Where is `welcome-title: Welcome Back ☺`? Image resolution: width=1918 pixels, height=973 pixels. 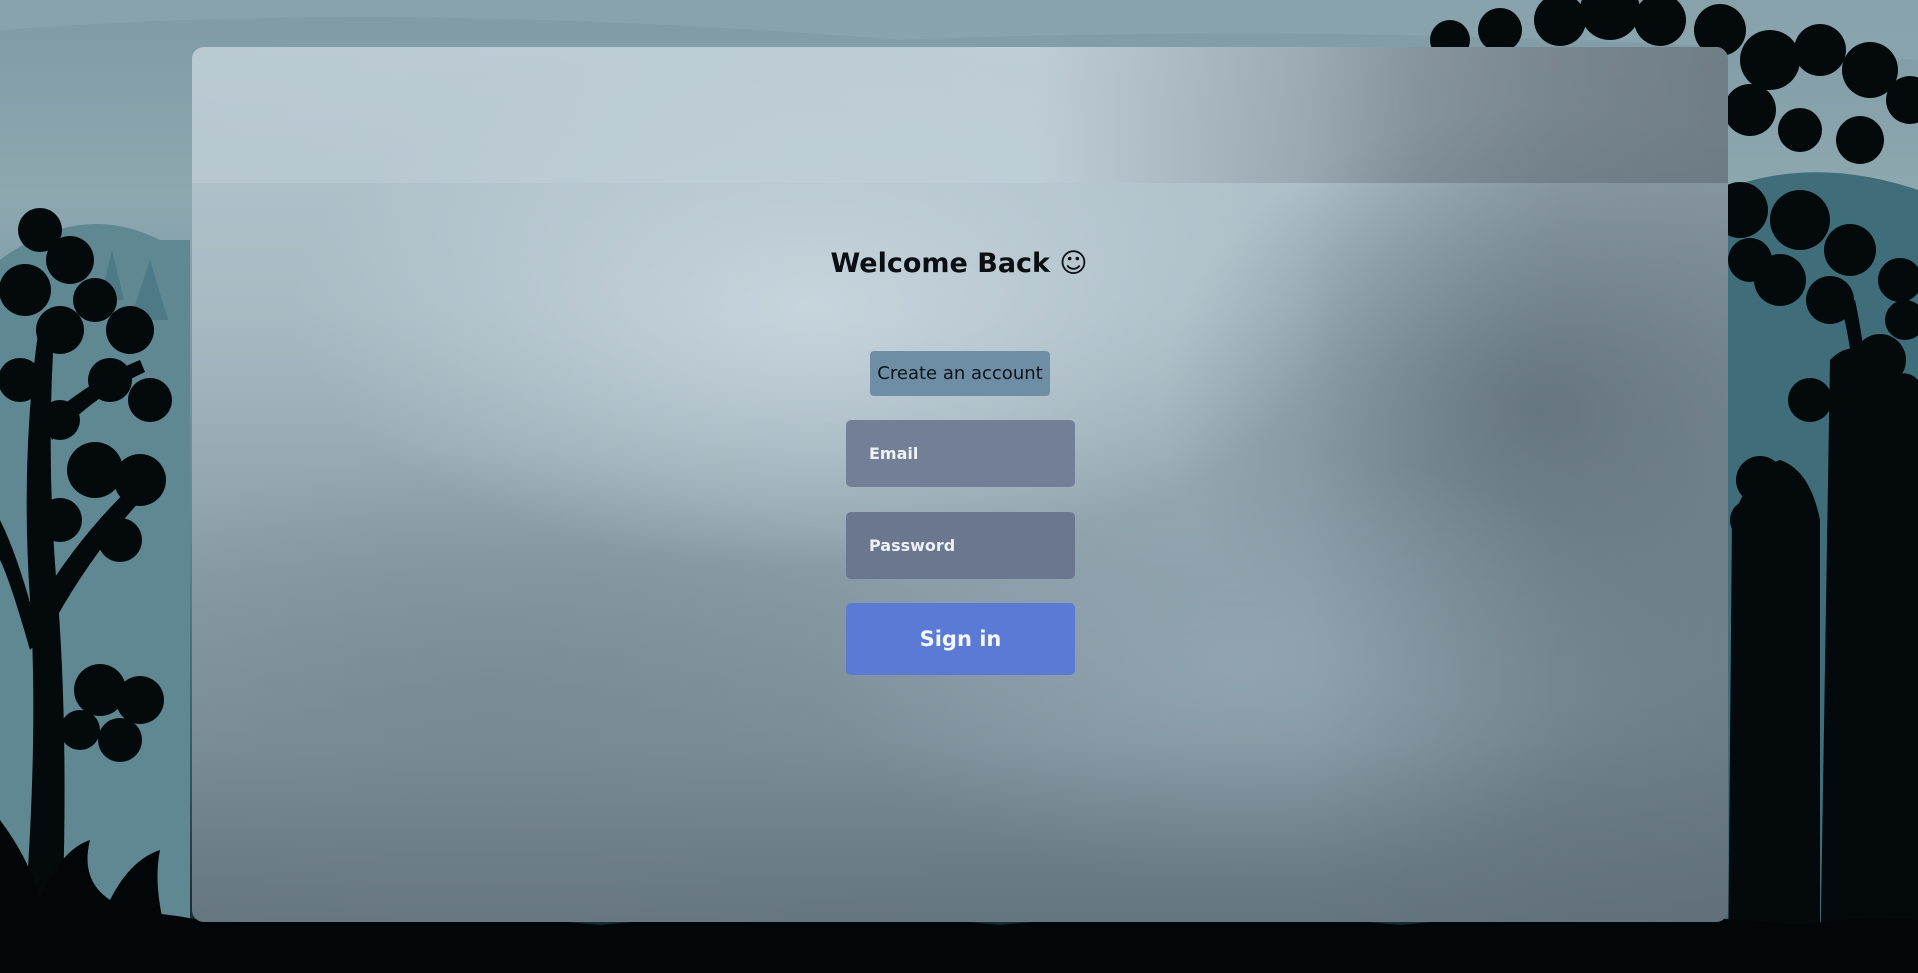
welcome-title: Welcome Back ☺ is located at coordinates (959, 263).